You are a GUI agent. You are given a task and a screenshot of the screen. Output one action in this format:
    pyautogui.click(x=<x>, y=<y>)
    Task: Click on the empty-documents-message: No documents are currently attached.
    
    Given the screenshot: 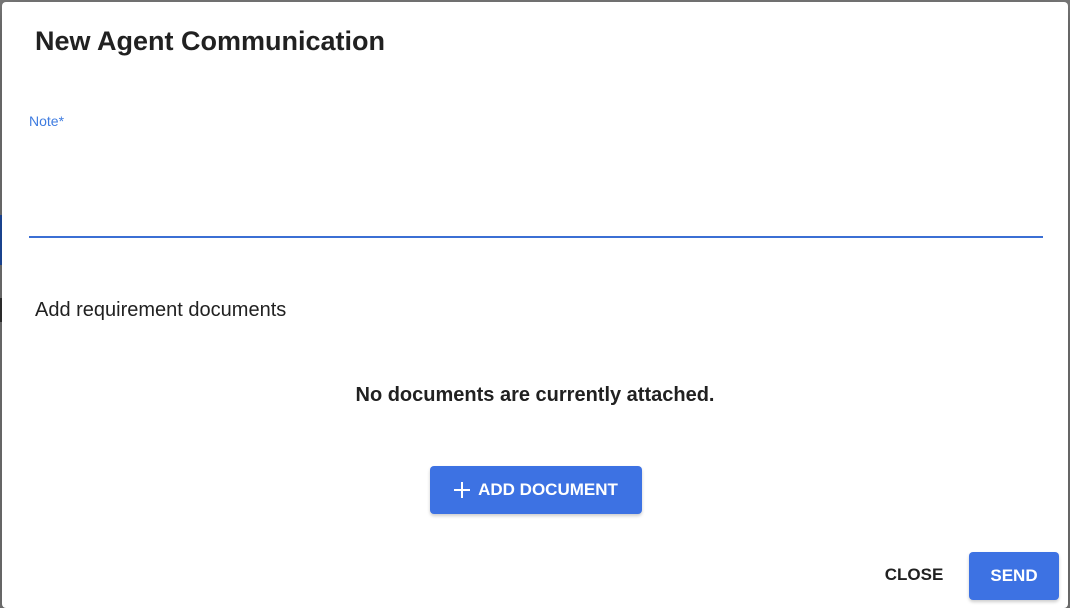 What is the action you would take?
    pyautogui.click(x=535, y=395)
    